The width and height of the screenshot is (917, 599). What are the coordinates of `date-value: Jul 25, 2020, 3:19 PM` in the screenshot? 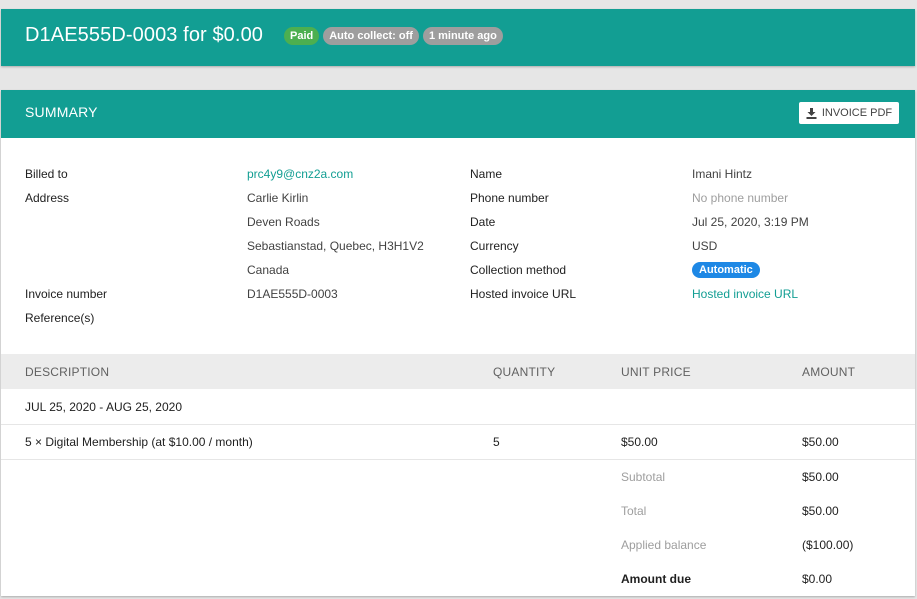 It's located at (750, 222).